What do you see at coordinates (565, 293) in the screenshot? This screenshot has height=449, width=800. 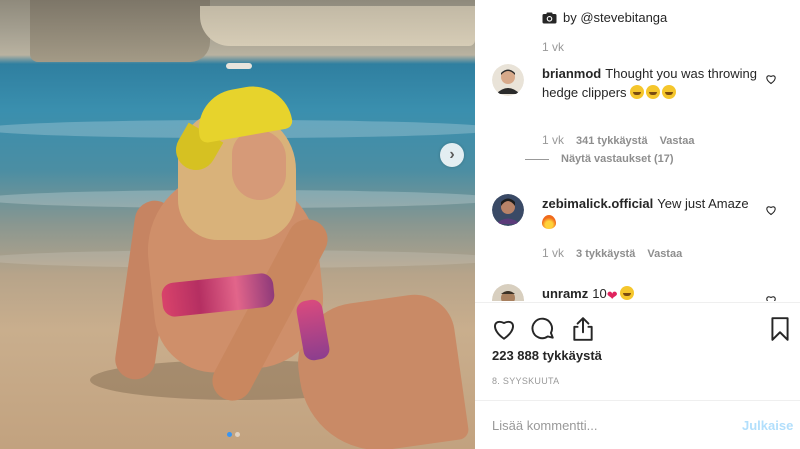 I see `comment-username: unramz` at bounding box center [565, 293].